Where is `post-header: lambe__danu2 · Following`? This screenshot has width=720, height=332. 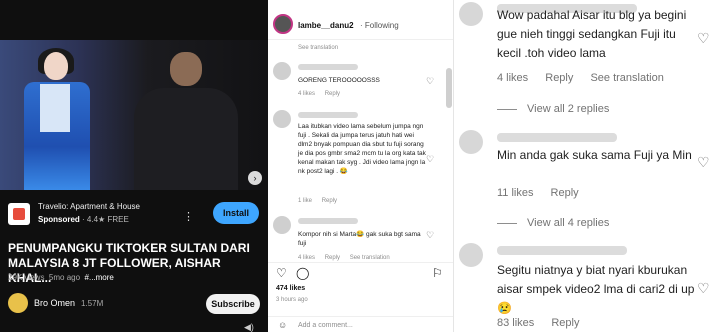 post-header: lambe__danu2 · Following is located at coordinates (360, 20).